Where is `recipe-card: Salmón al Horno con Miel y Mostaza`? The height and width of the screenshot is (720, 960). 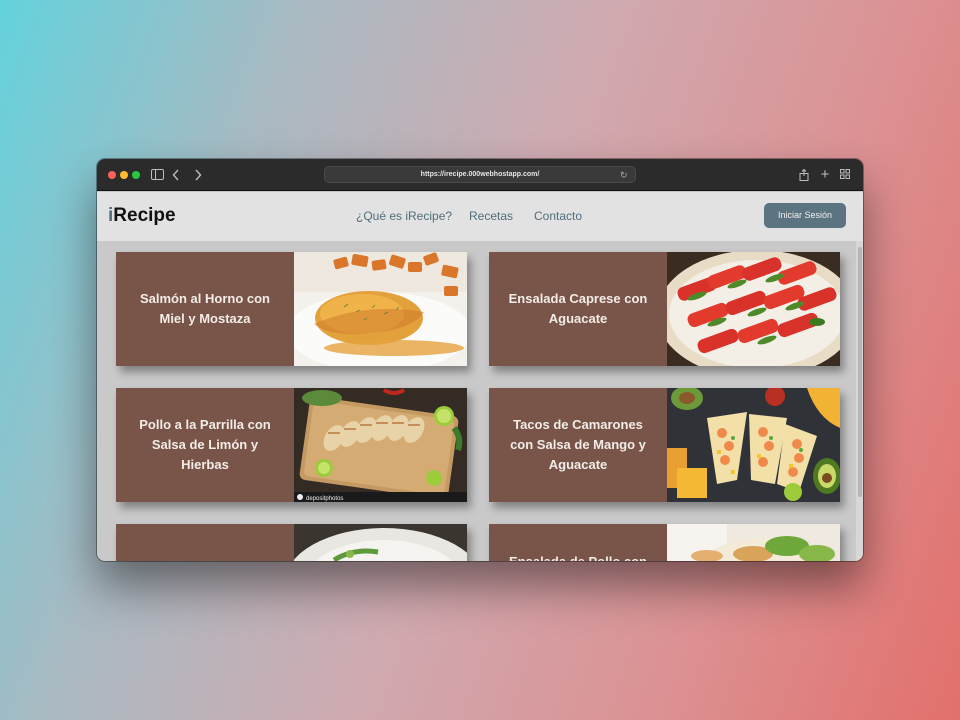
recipe-card: Salmón al Horno con Miel y Mostaza is located at coordinates (291, 309).